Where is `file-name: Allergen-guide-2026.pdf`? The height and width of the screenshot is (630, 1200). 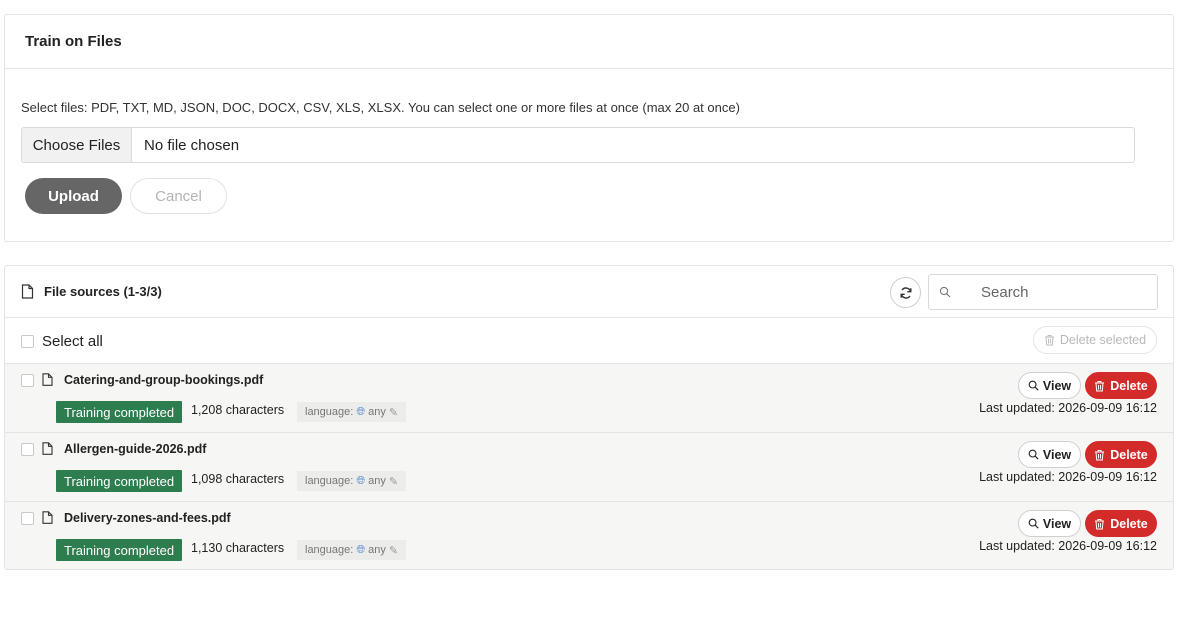
file-name: Allergen-guide-2026.pdf is located at coordinates (135, 449).